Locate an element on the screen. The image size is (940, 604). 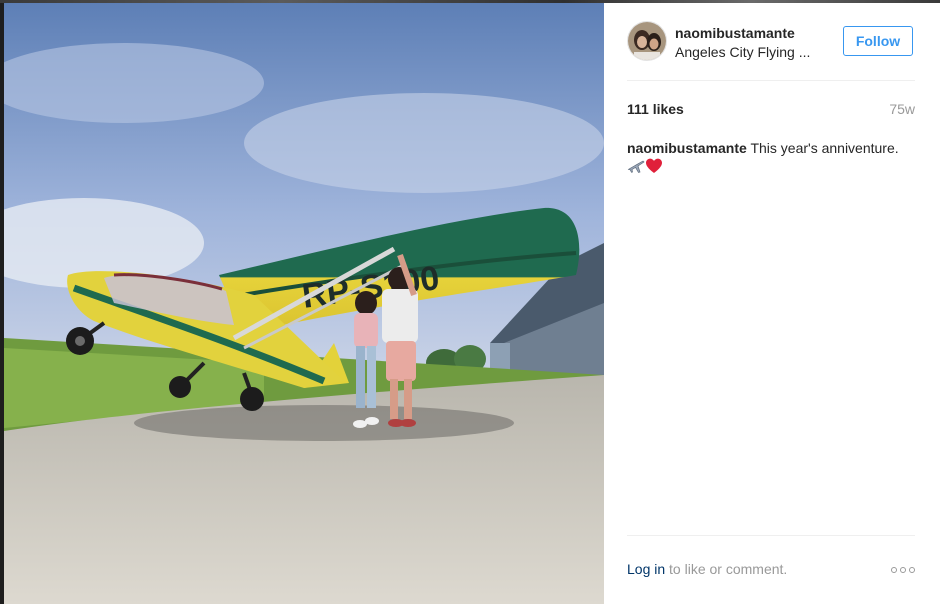
username-link: naomibustamante is located at coordinates (735, 33).